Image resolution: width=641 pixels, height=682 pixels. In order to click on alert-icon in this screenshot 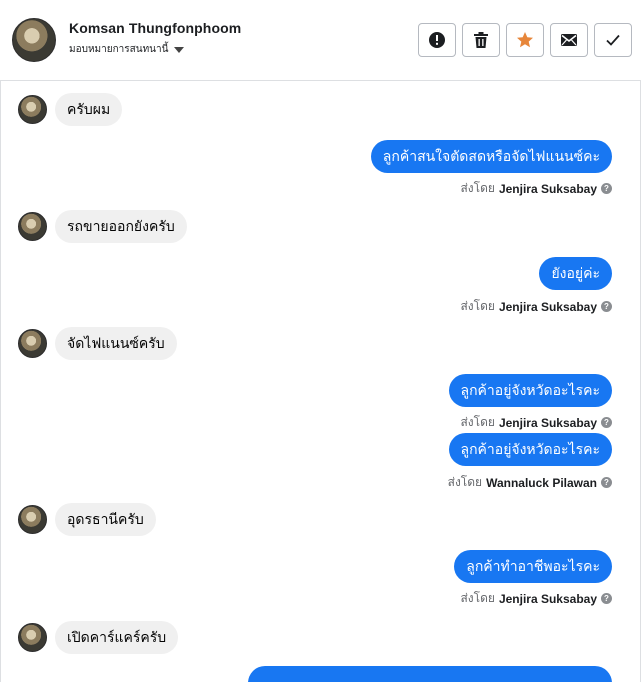, I will do `click(437, 40)`.